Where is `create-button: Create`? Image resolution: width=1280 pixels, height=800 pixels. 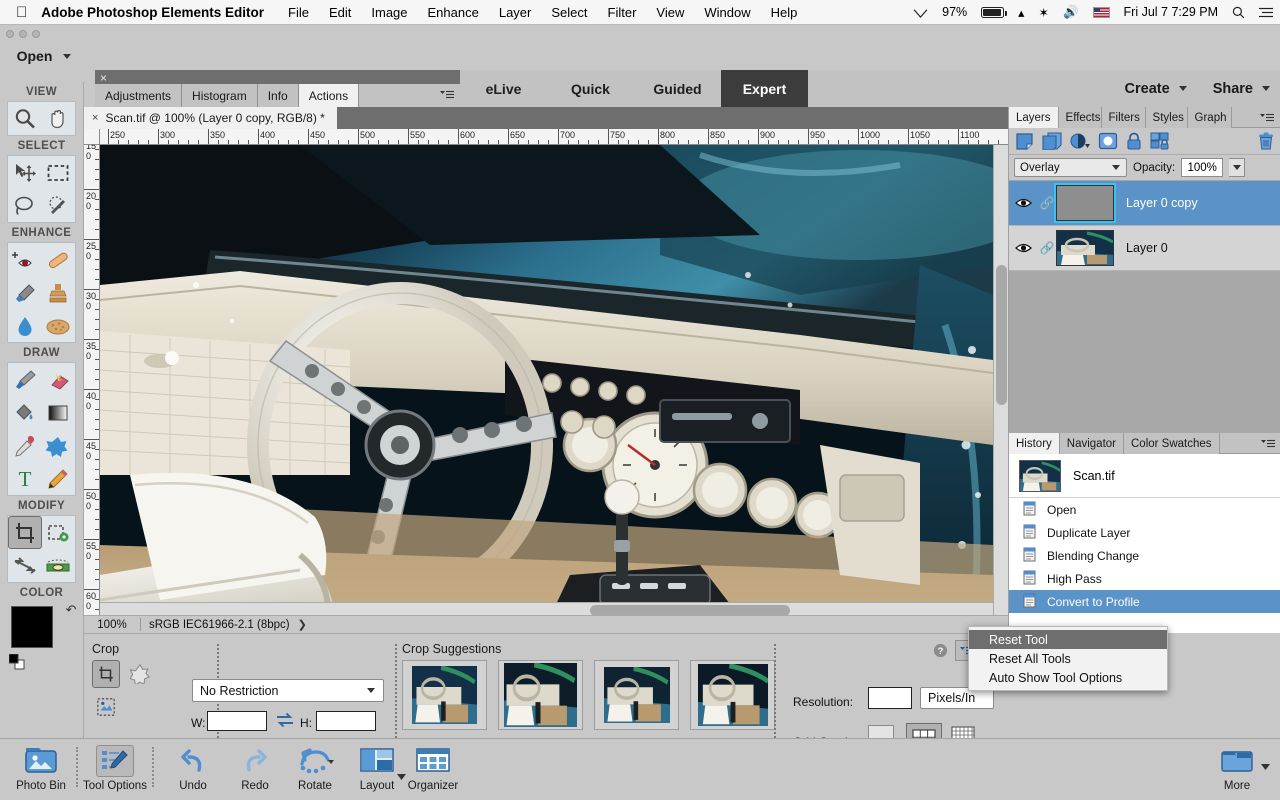
create-button: Create is located at coordinates (1156, 89).